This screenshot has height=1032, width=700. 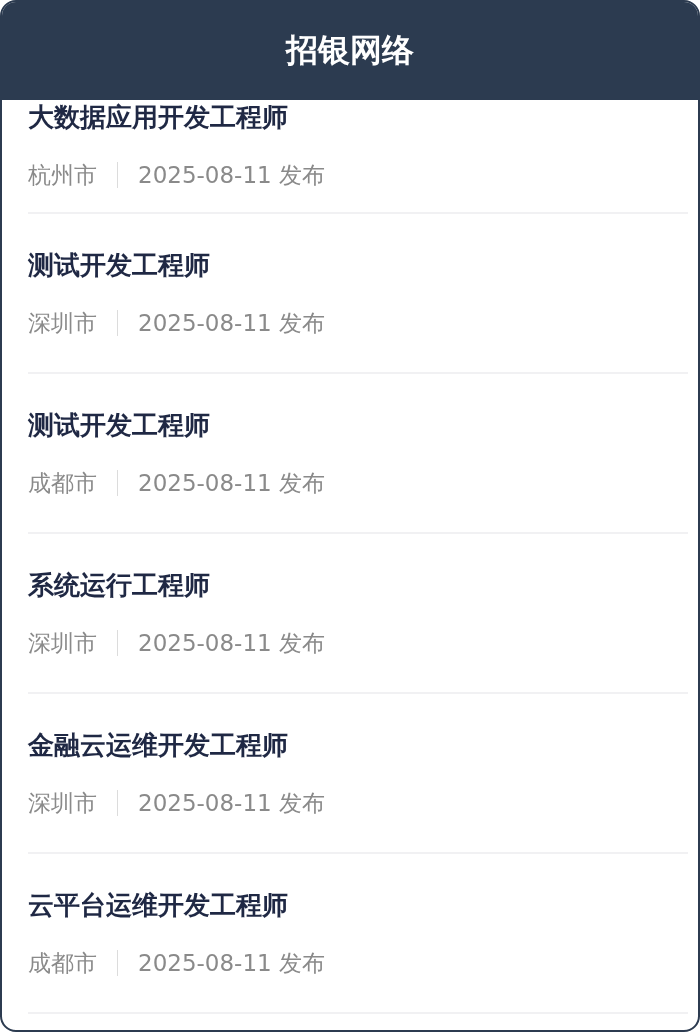 What do you see at coordinates (119, 585) in the screenshot?
I see `job-title: 系统运行工程师` at bounding box center [119, 585].